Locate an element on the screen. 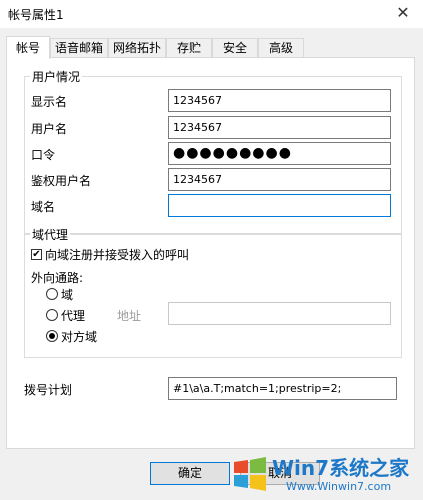 This screenshot has height=500, width=423. register-checkbox: ✔ is located at coordinates (36, 254).